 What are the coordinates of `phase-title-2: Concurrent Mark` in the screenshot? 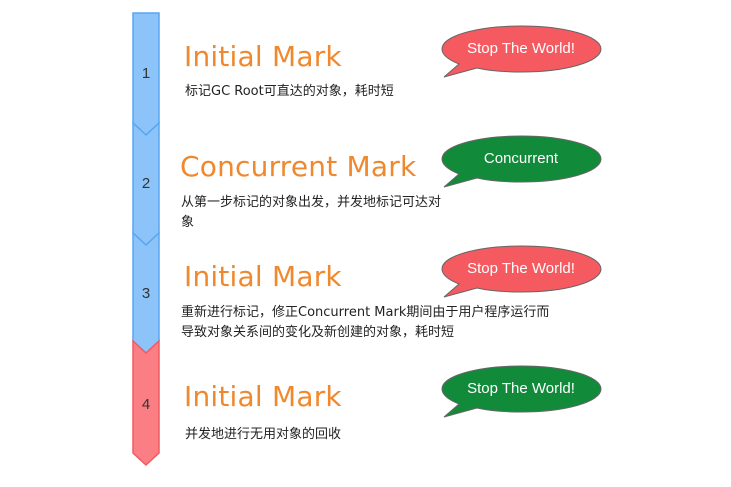 It's located at (298, 166).